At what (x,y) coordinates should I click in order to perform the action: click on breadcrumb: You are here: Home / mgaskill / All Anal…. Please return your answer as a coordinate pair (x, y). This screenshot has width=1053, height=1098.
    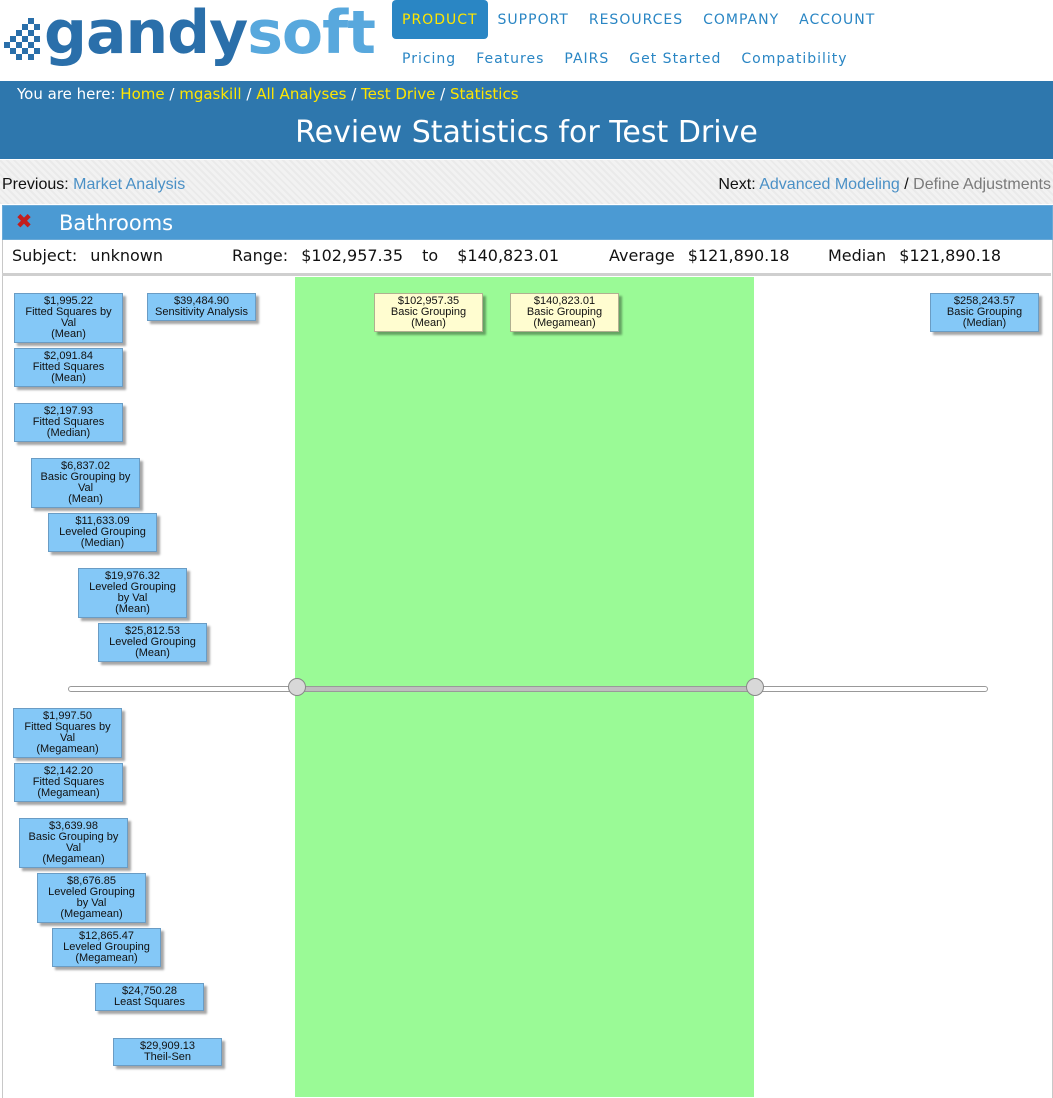
    Looking at the image, I should click on (268, 94).